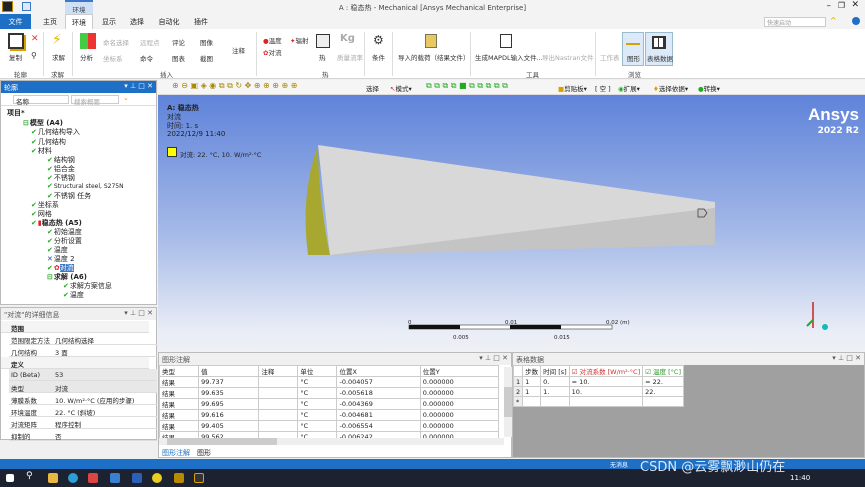 This screenshot has height=487, width=865. What do you see at coordinates (299, 40) in the screenshot?
I see `radiation-button: ✦辐射` at bounding box center [299, 40].